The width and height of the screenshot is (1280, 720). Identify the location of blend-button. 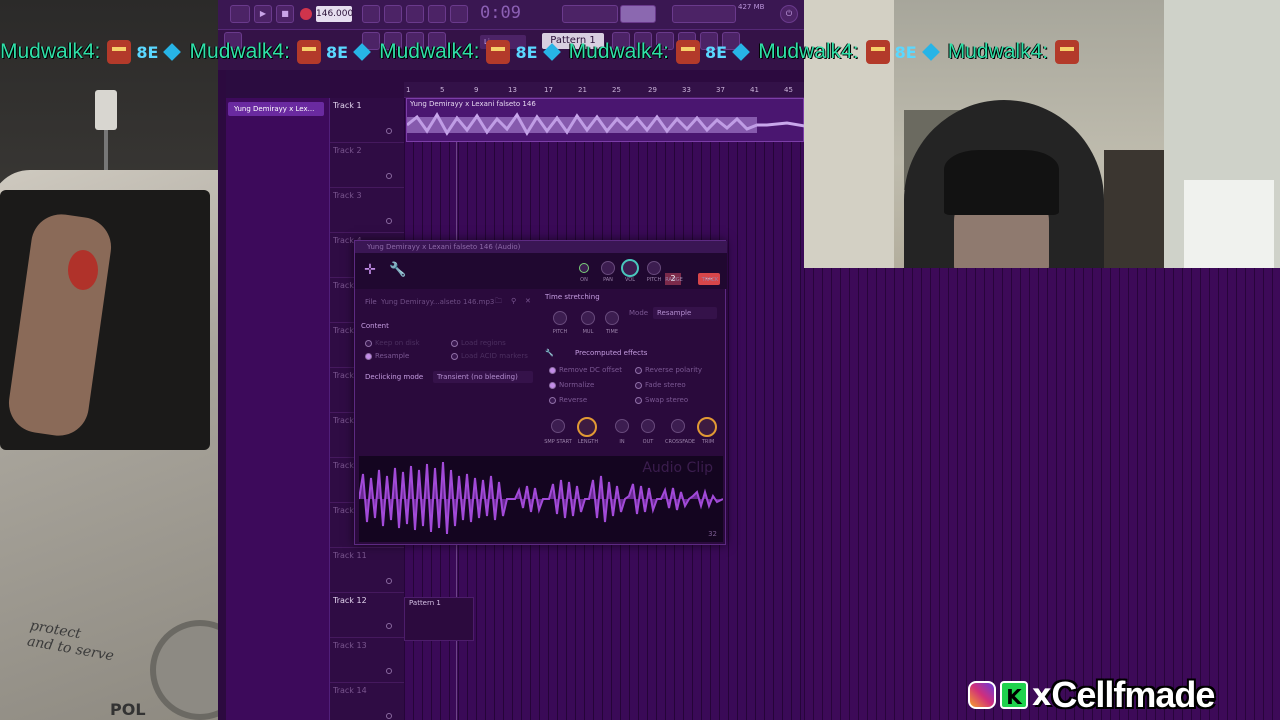
(415, 14).